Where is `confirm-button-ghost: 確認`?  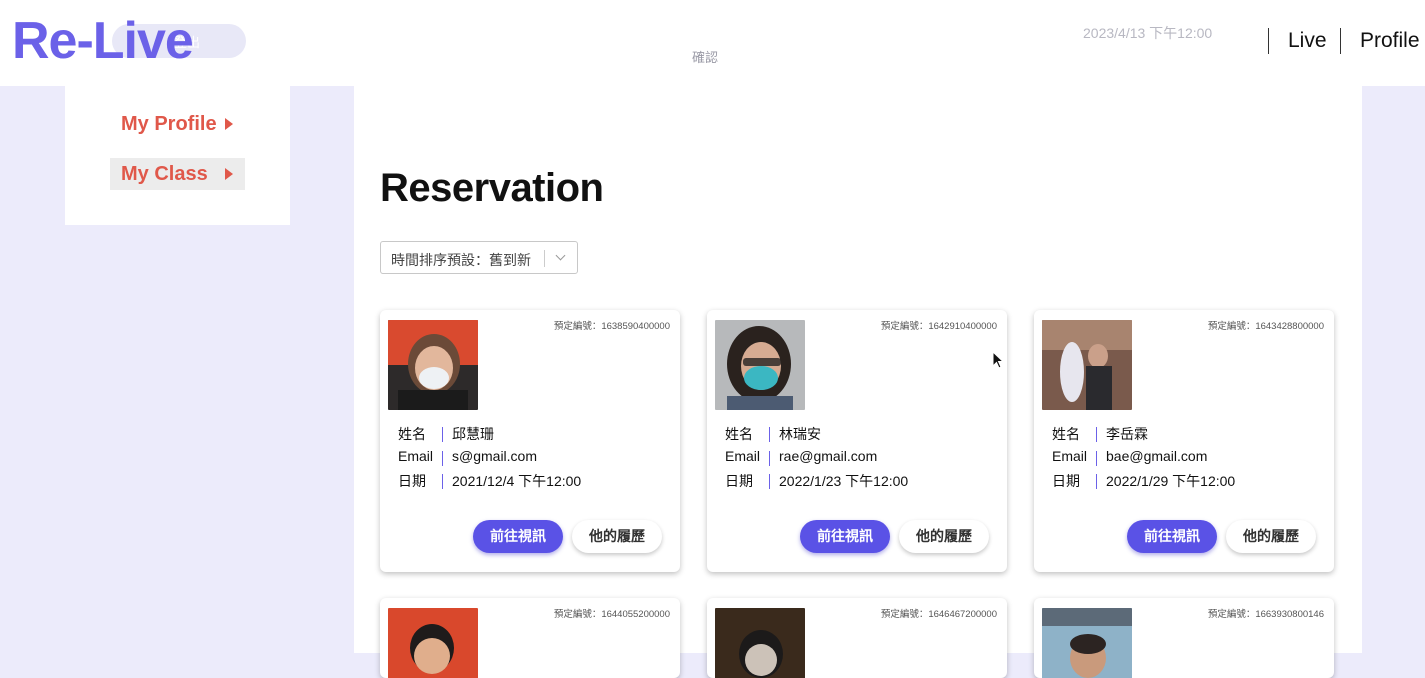 confirm-button-ghost: 確認 is located at coordinates (705, 56).